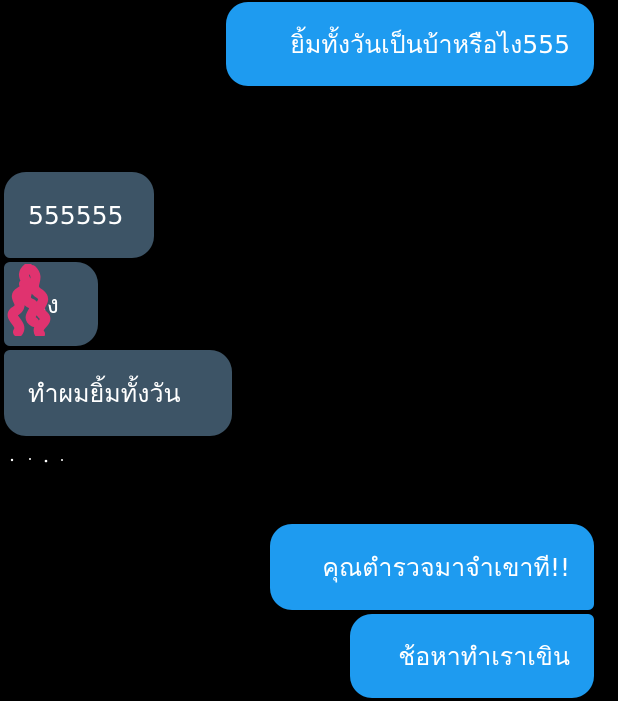 The image size is (618, 701). I want to click on message-sent-2: คุณตำรวจมาจำเขาที!!, so click(432, 567).